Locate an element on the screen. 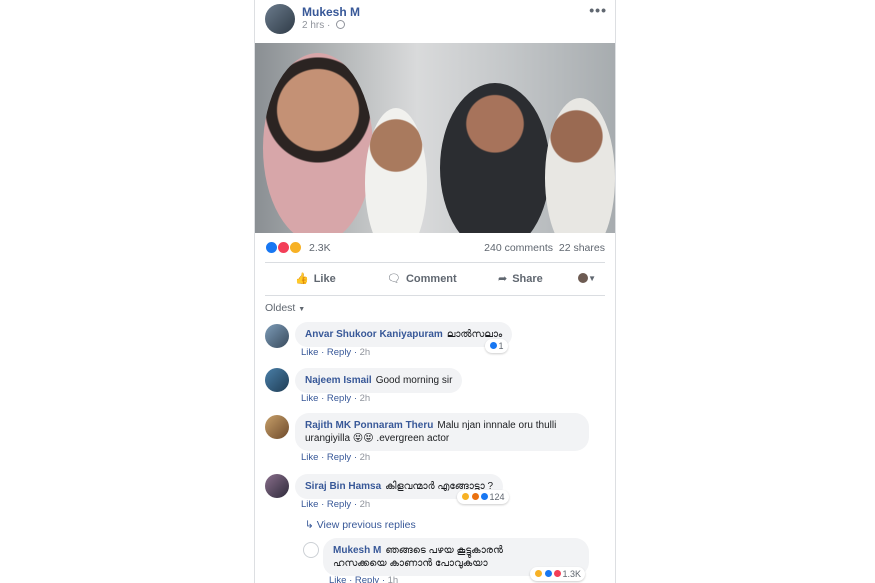 The height and width of the screenshot is (583, 875). reply-arrow-icon: ↳ is located at coordinates (311, 525).